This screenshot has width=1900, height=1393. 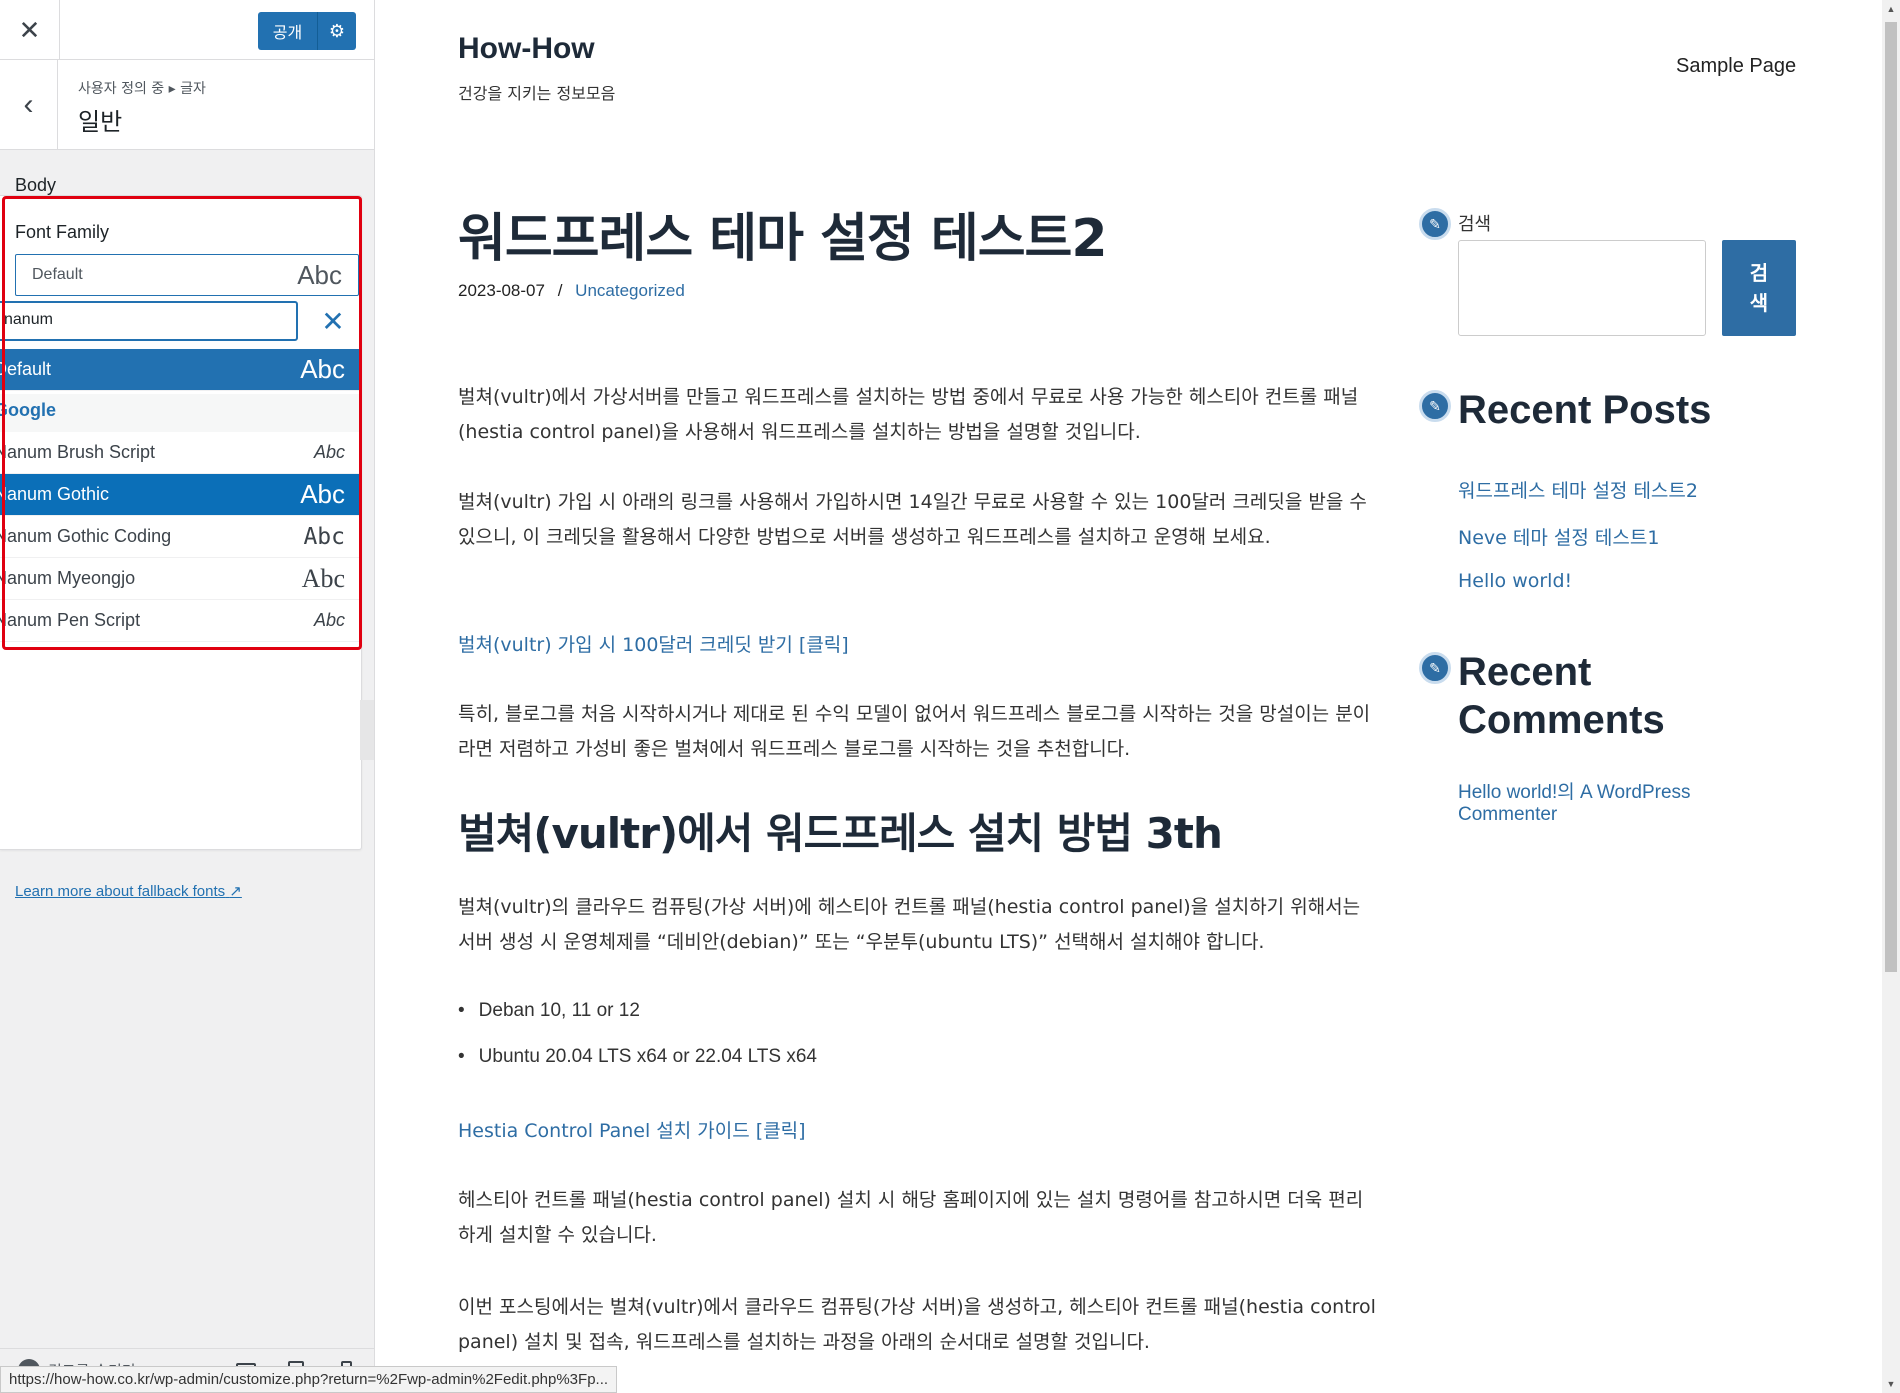 What do you see at coordinates (29, 105) in the screenshot?
I see `back-chevron-icon: ‹` at bounding box center [29, 105].